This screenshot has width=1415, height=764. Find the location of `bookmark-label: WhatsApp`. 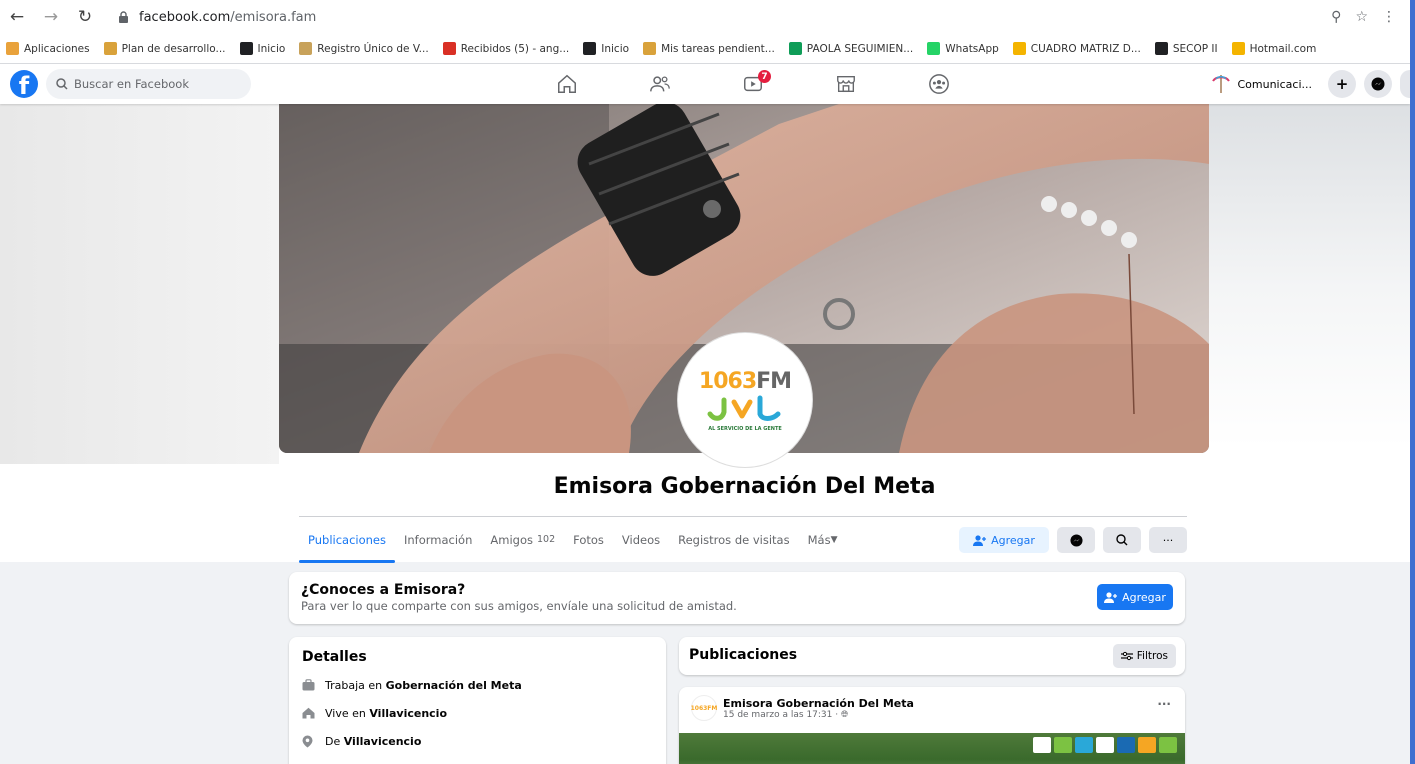

bookmark-label: WhatsApp is located at coordinates (972, 48).